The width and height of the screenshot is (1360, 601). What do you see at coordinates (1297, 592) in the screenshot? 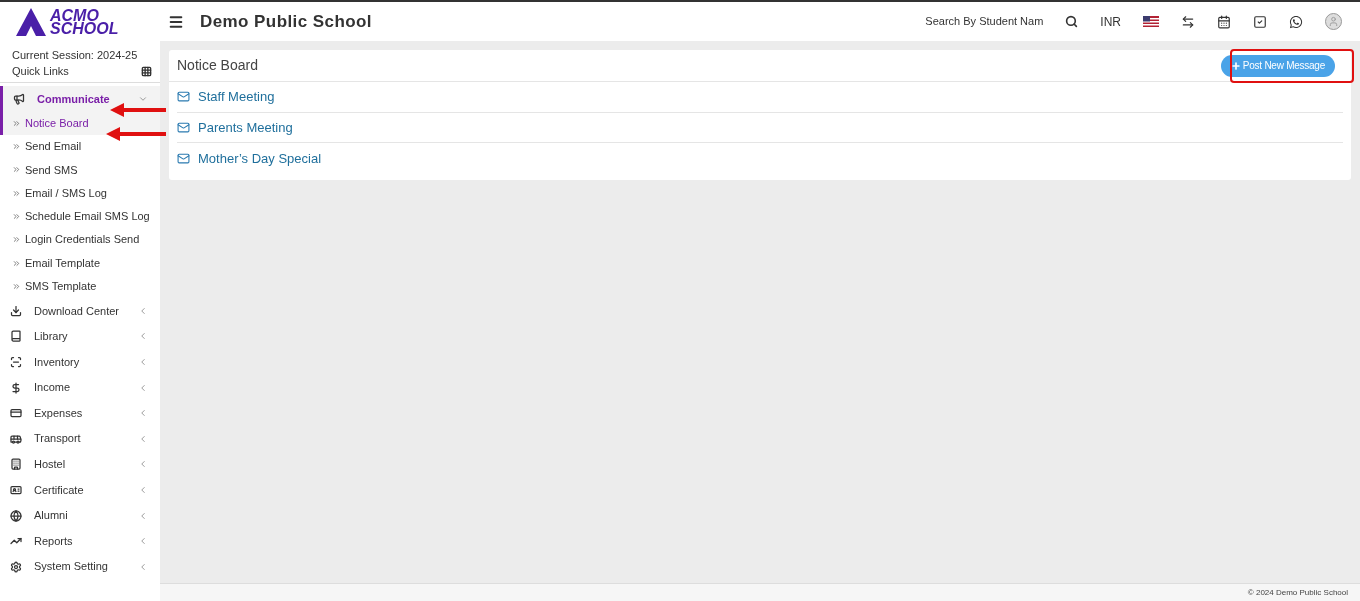
I see `copyright-text: © 2024 Demo Public School` at bounding box center [1297, 592].